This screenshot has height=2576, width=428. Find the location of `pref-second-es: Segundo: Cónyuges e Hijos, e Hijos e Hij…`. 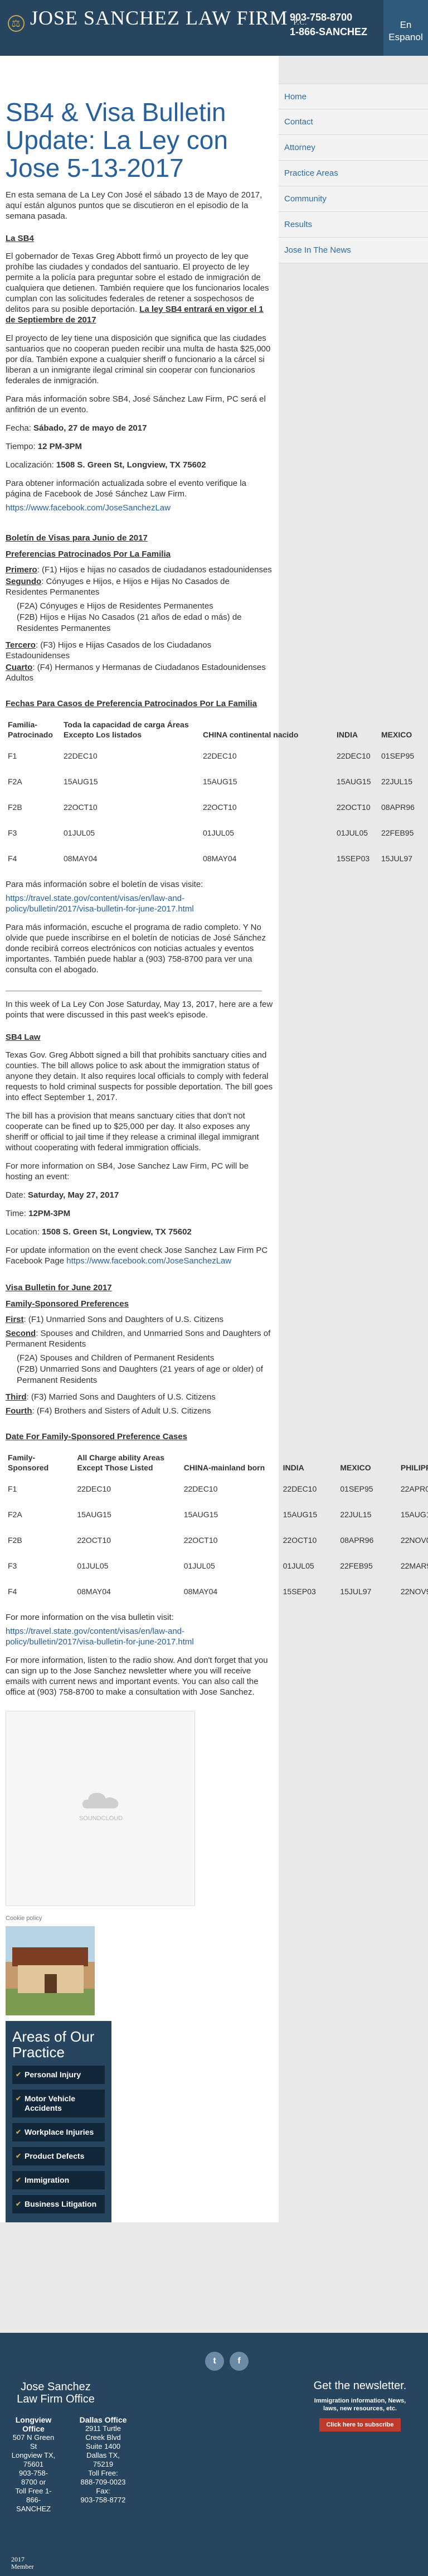

pref-second-es: Segundo: Cónyuges e Hijos, e Hijos e Hij… is located at coordinates (139, 586).